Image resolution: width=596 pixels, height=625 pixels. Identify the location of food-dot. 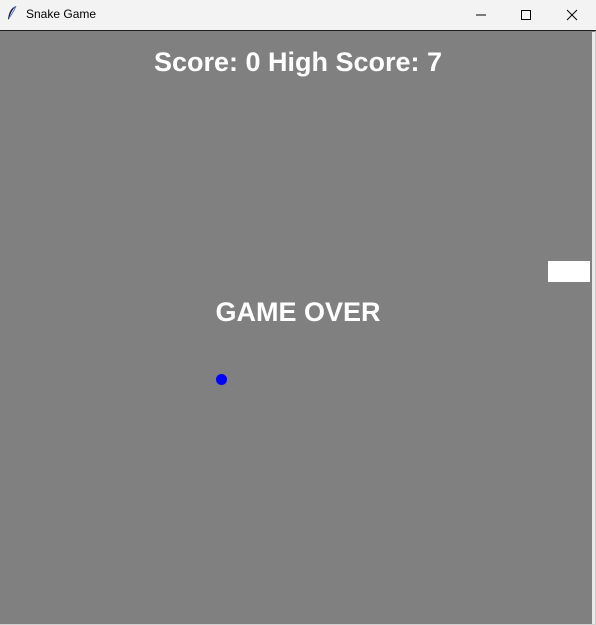
(221, 379).